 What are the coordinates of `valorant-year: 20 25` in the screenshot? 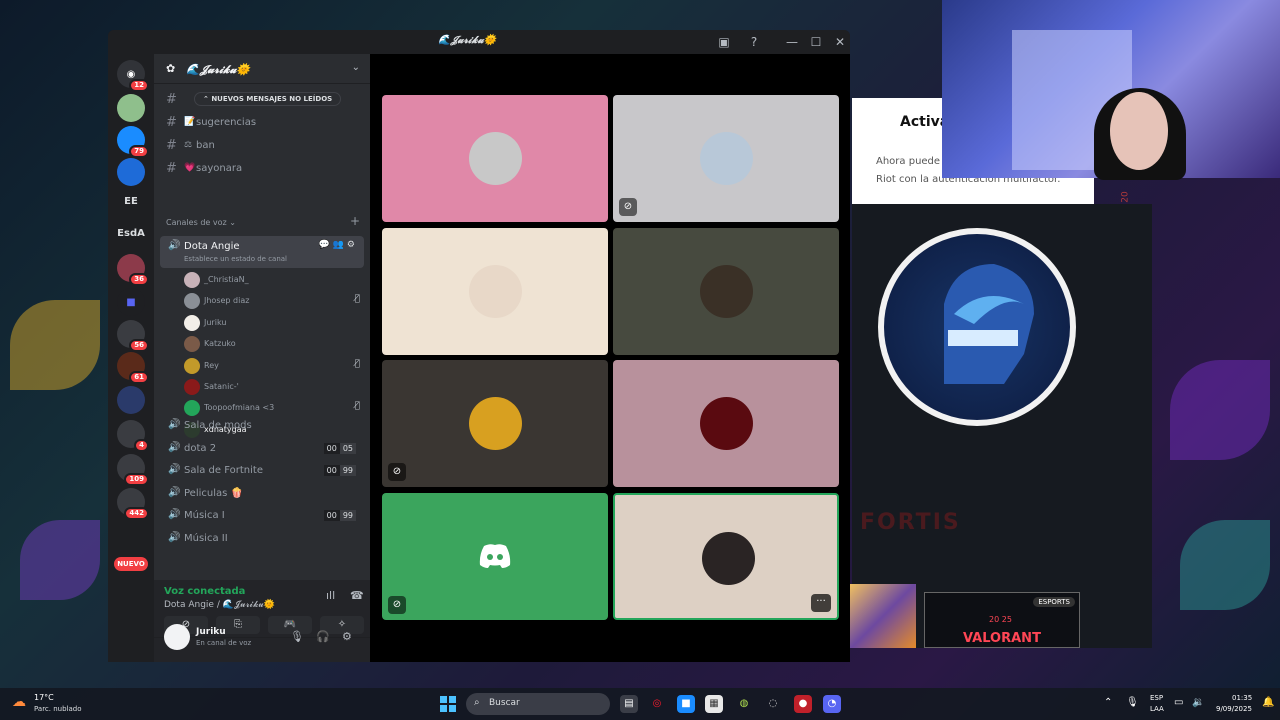 It's located at (1000, 619).